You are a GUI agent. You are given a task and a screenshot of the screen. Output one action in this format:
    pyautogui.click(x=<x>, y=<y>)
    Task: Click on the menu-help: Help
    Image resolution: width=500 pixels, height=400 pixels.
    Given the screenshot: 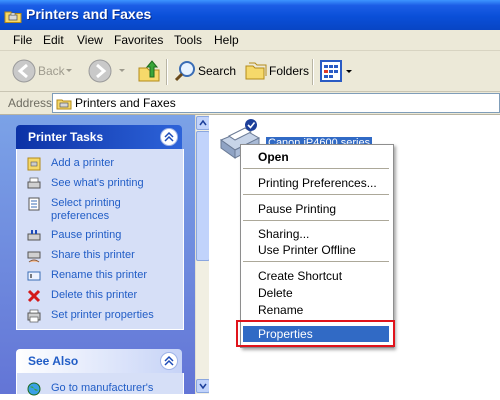 What is the action you would take?
    pyautogui.click(x=226, y=40)
    